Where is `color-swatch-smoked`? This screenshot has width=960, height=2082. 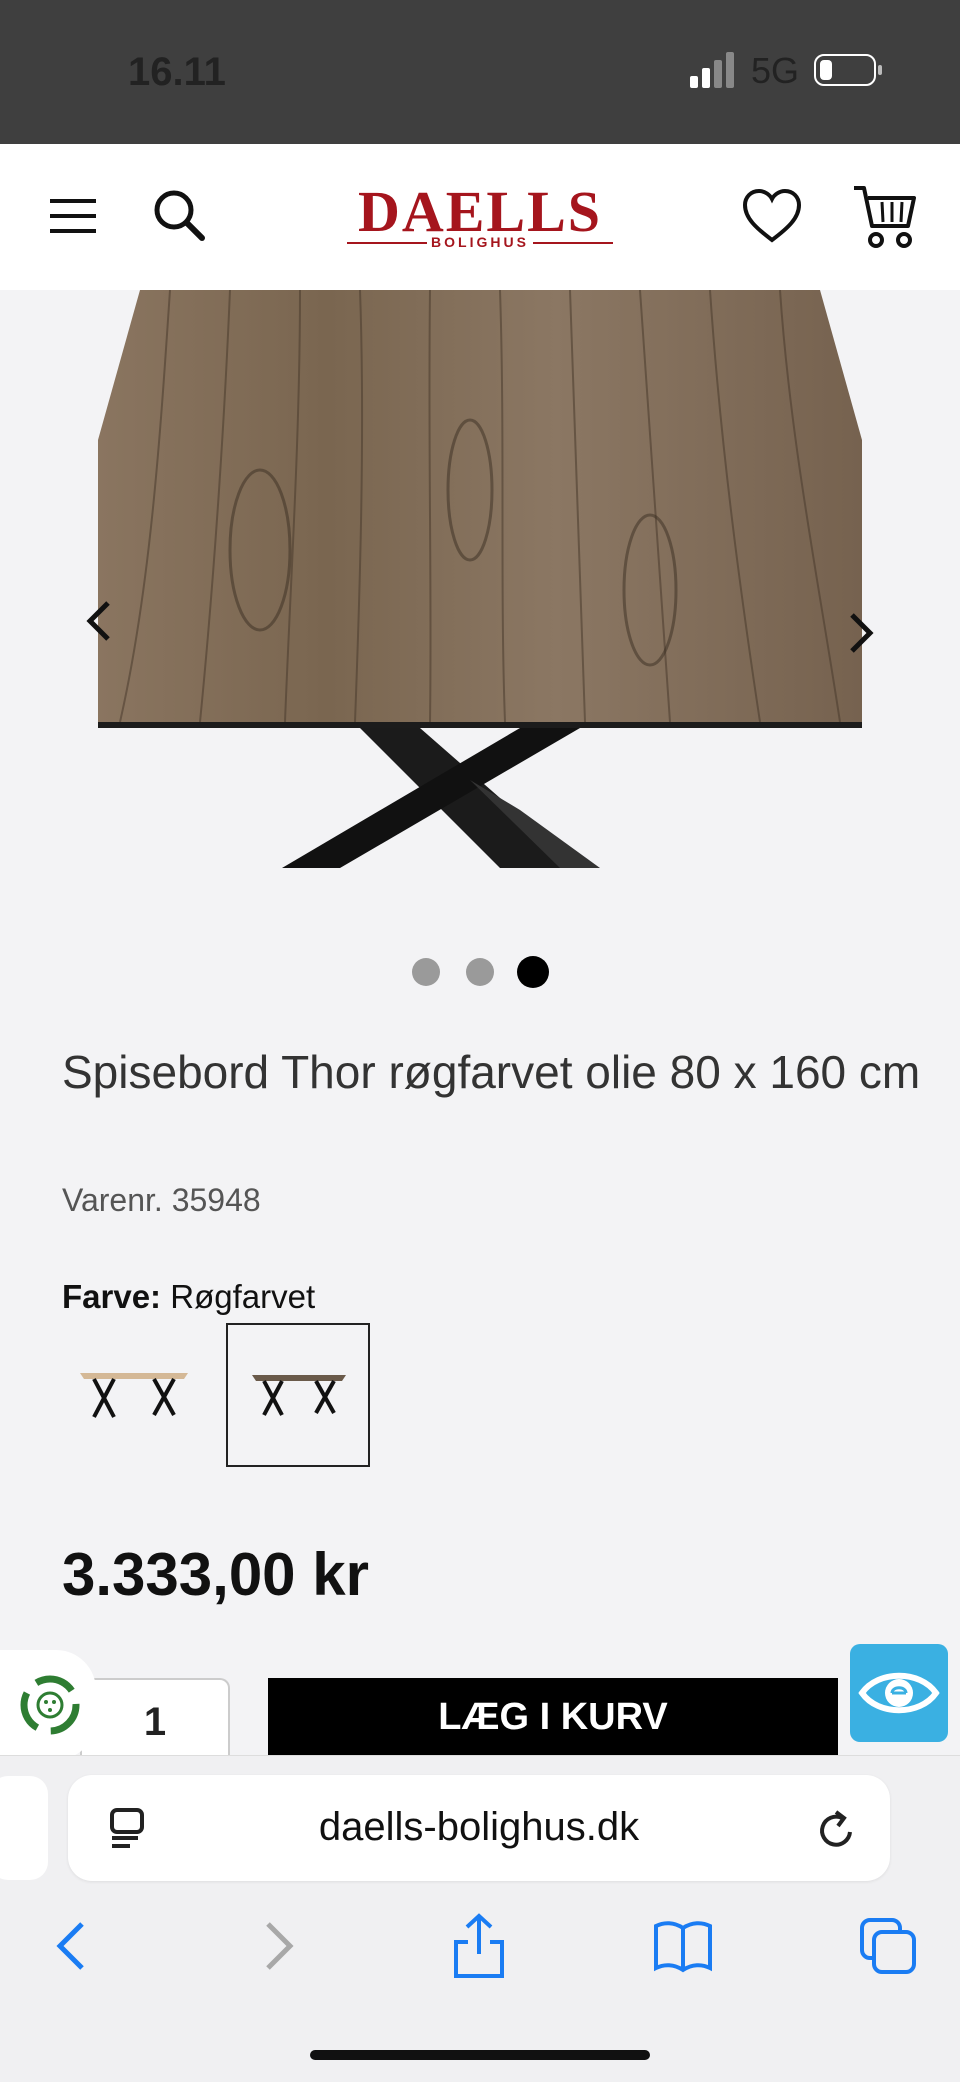 color-swatch-smoked is located at coordinates (298, 1395).